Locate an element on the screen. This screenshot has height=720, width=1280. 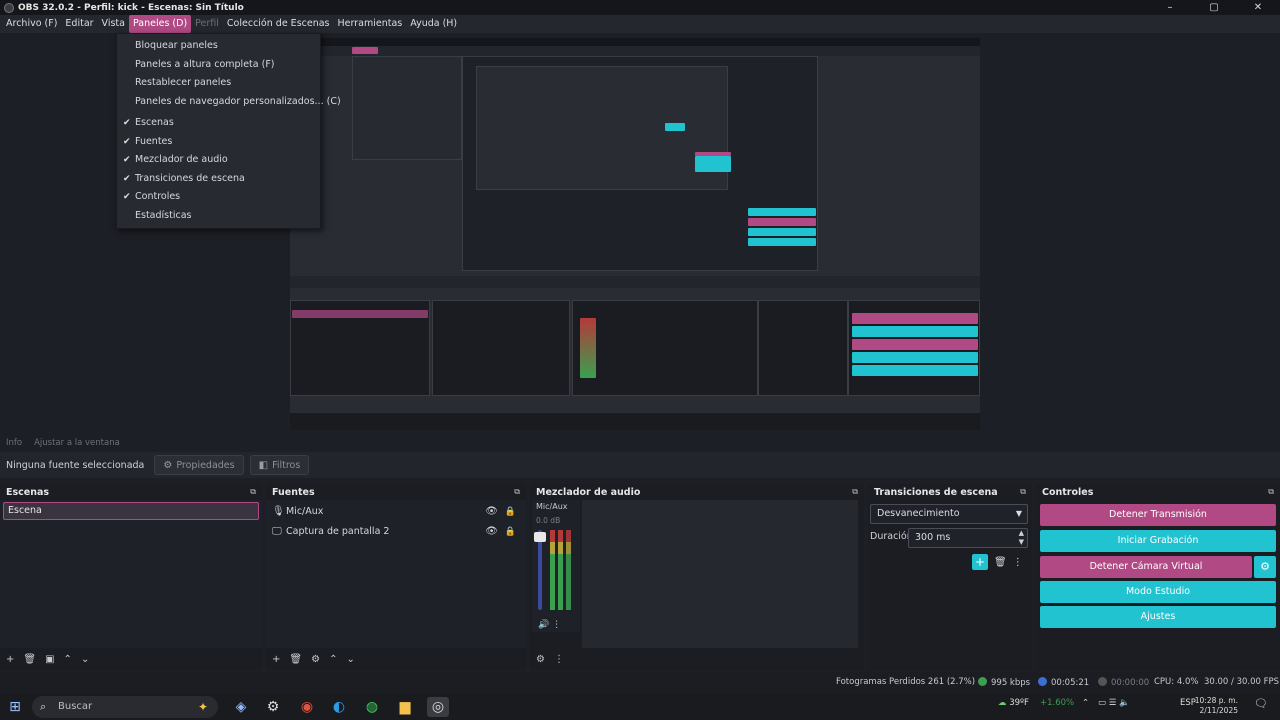
source-properties-button: ⚙ is located at coordinates (315, 659).